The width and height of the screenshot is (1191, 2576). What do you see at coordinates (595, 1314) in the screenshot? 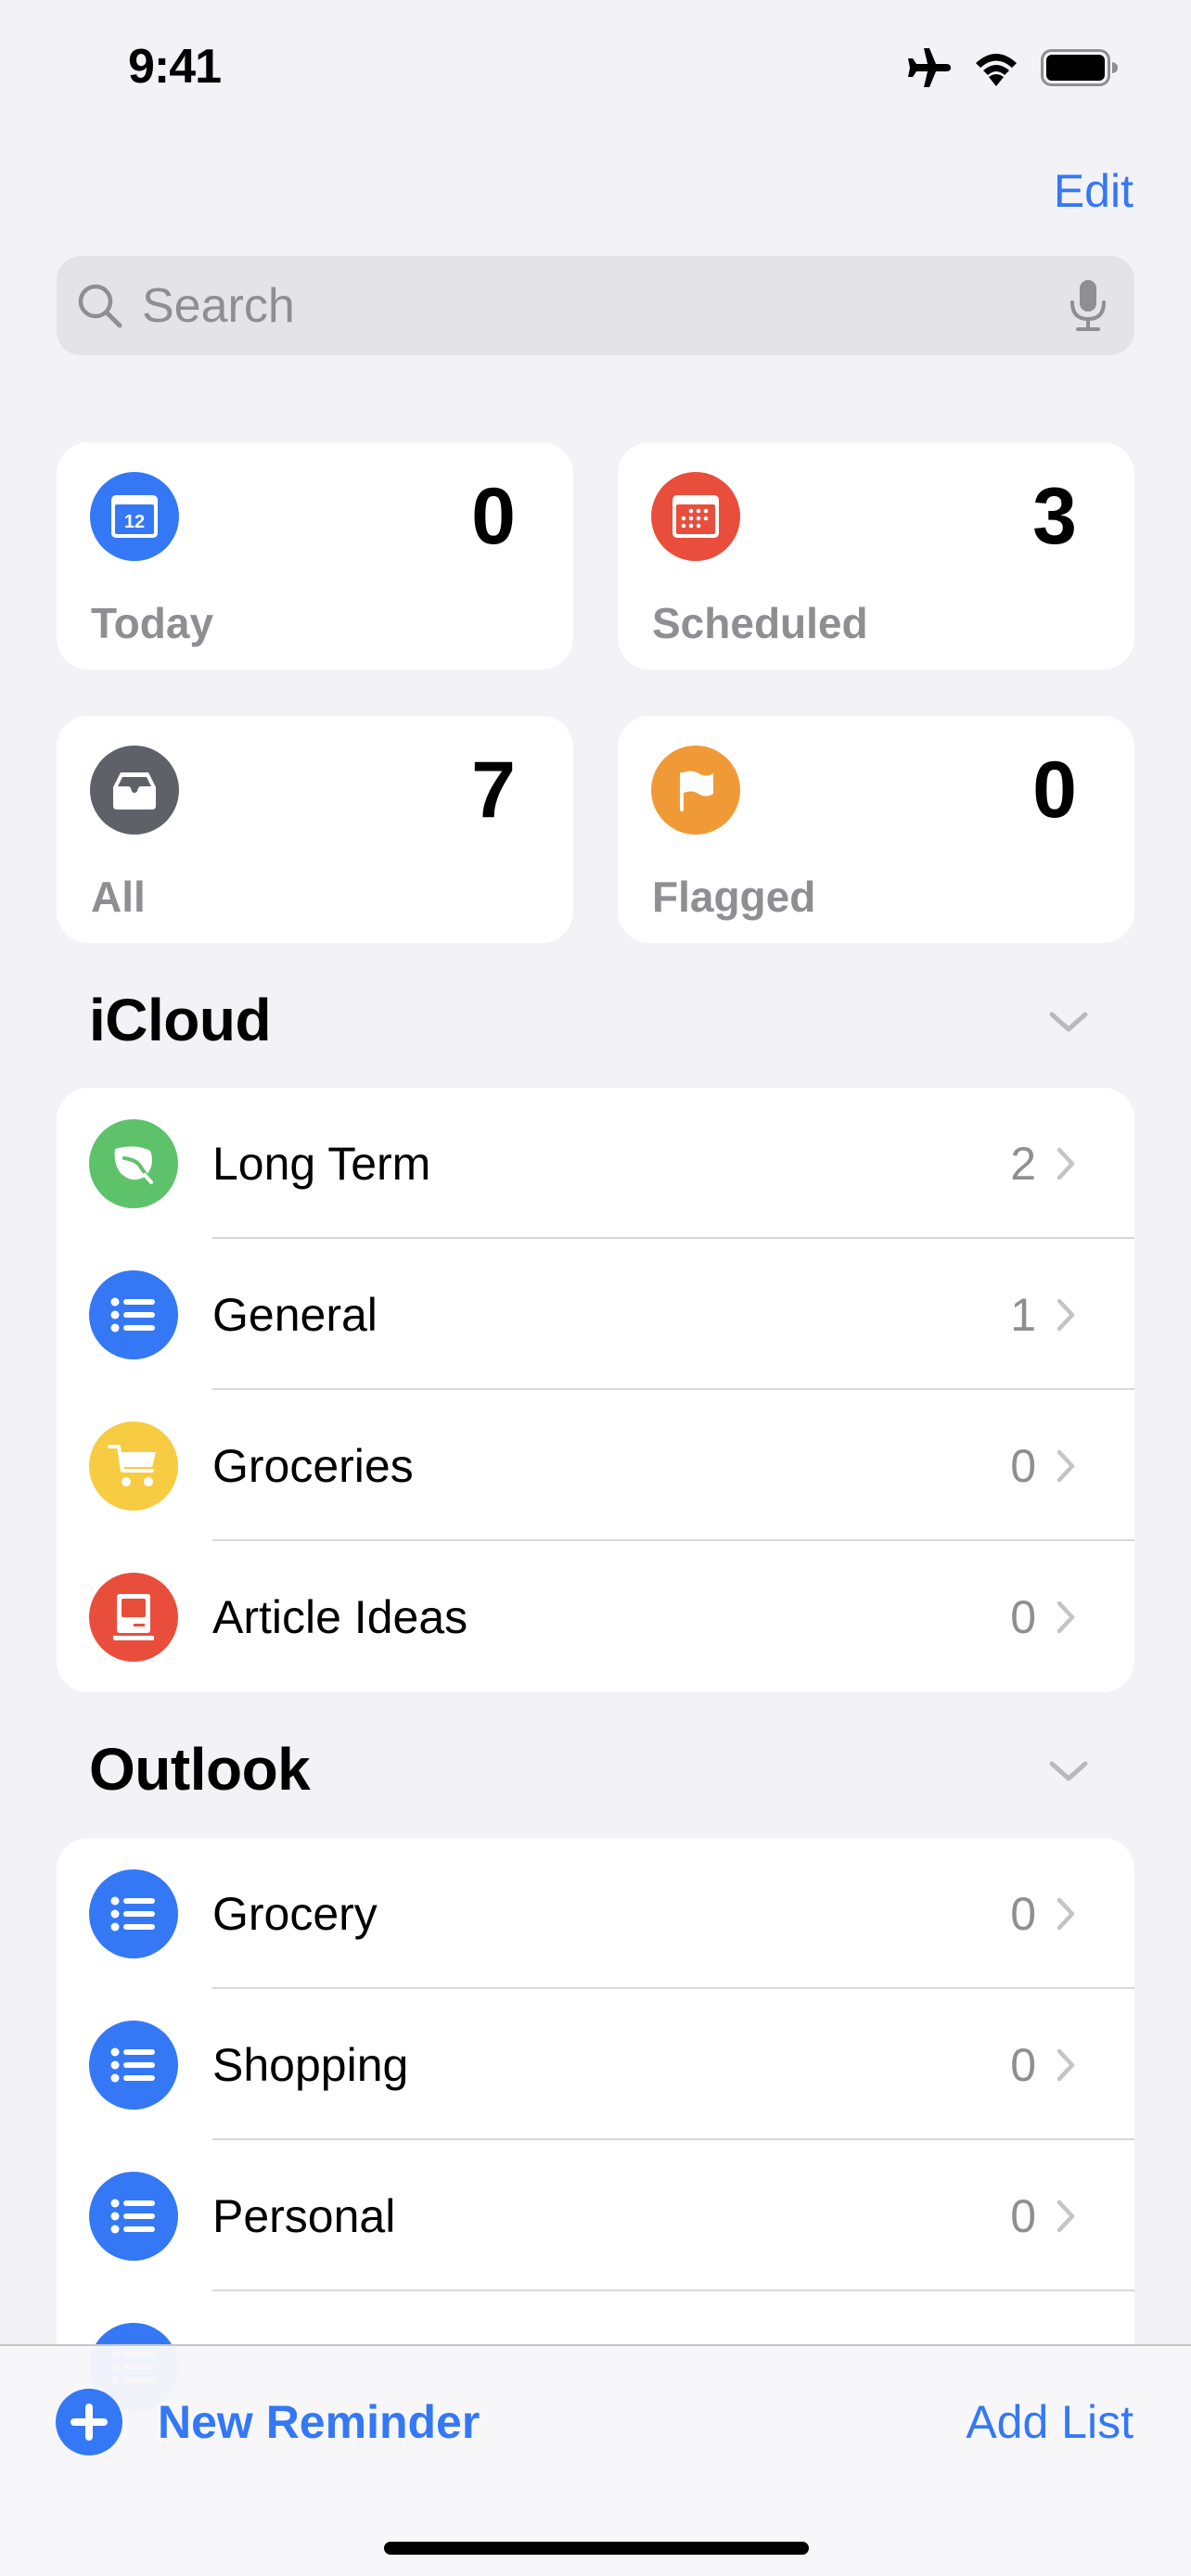
I see `list-item-general: General 1` at bounding box center [595, 1314].